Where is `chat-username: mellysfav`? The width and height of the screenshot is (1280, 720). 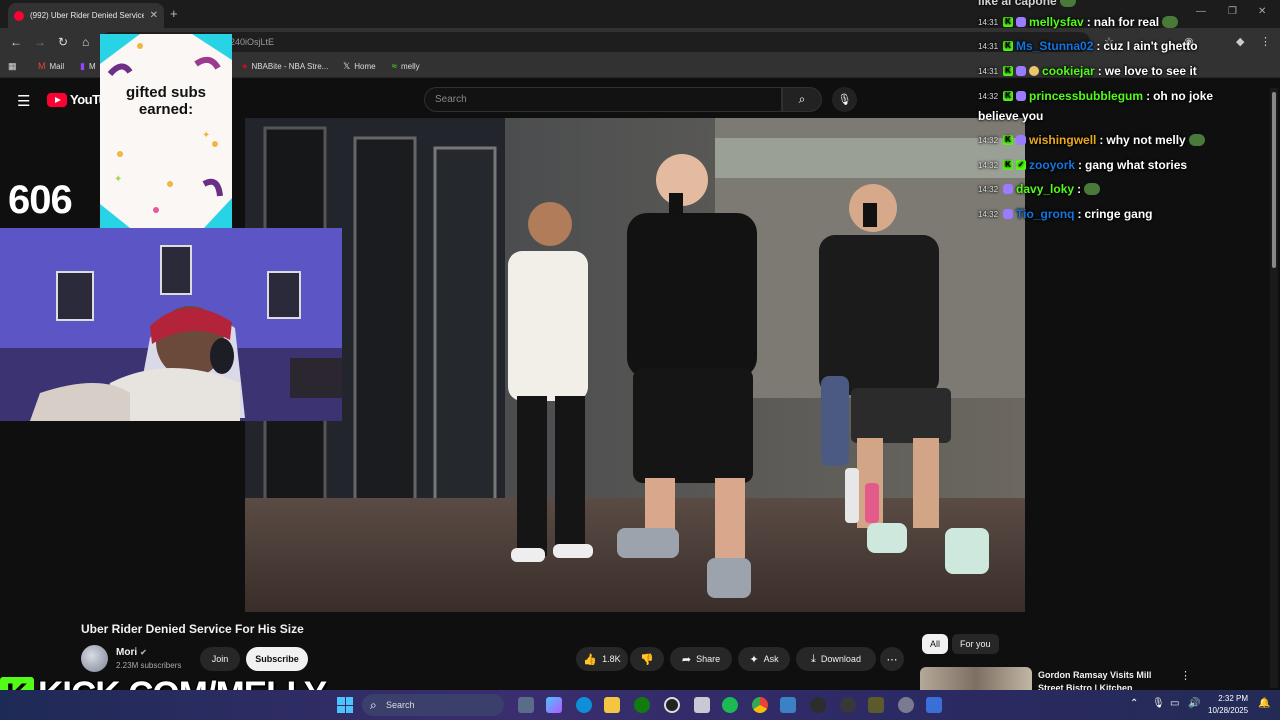
chat-username: mellysfav is located at coordinates (1056, 22).